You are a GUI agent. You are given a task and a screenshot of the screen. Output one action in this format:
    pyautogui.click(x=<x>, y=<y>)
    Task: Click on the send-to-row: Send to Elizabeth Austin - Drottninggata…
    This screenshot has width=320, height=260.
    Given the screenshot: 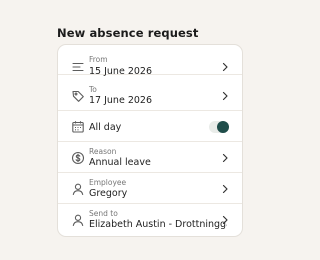 What is the action you would take?
    pyautogui.click(x=150, y=220)
    